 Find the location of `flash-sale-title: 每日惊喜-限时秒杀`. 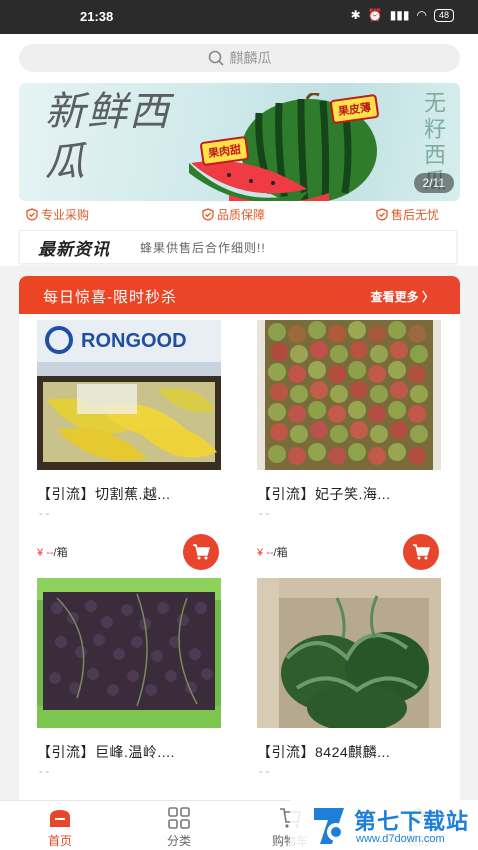

flash-sale-title: 每日惊喜-限时秒杀 is located at coordinates (110, 297).